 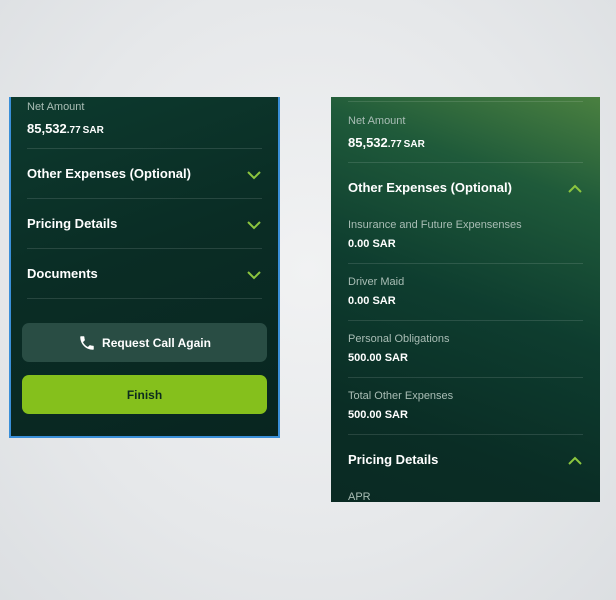 What do you see at coordinates (156, 342) in the screenshot?
I see `request-call-again-label: Request Call Again` at bounding box center [156, 342].